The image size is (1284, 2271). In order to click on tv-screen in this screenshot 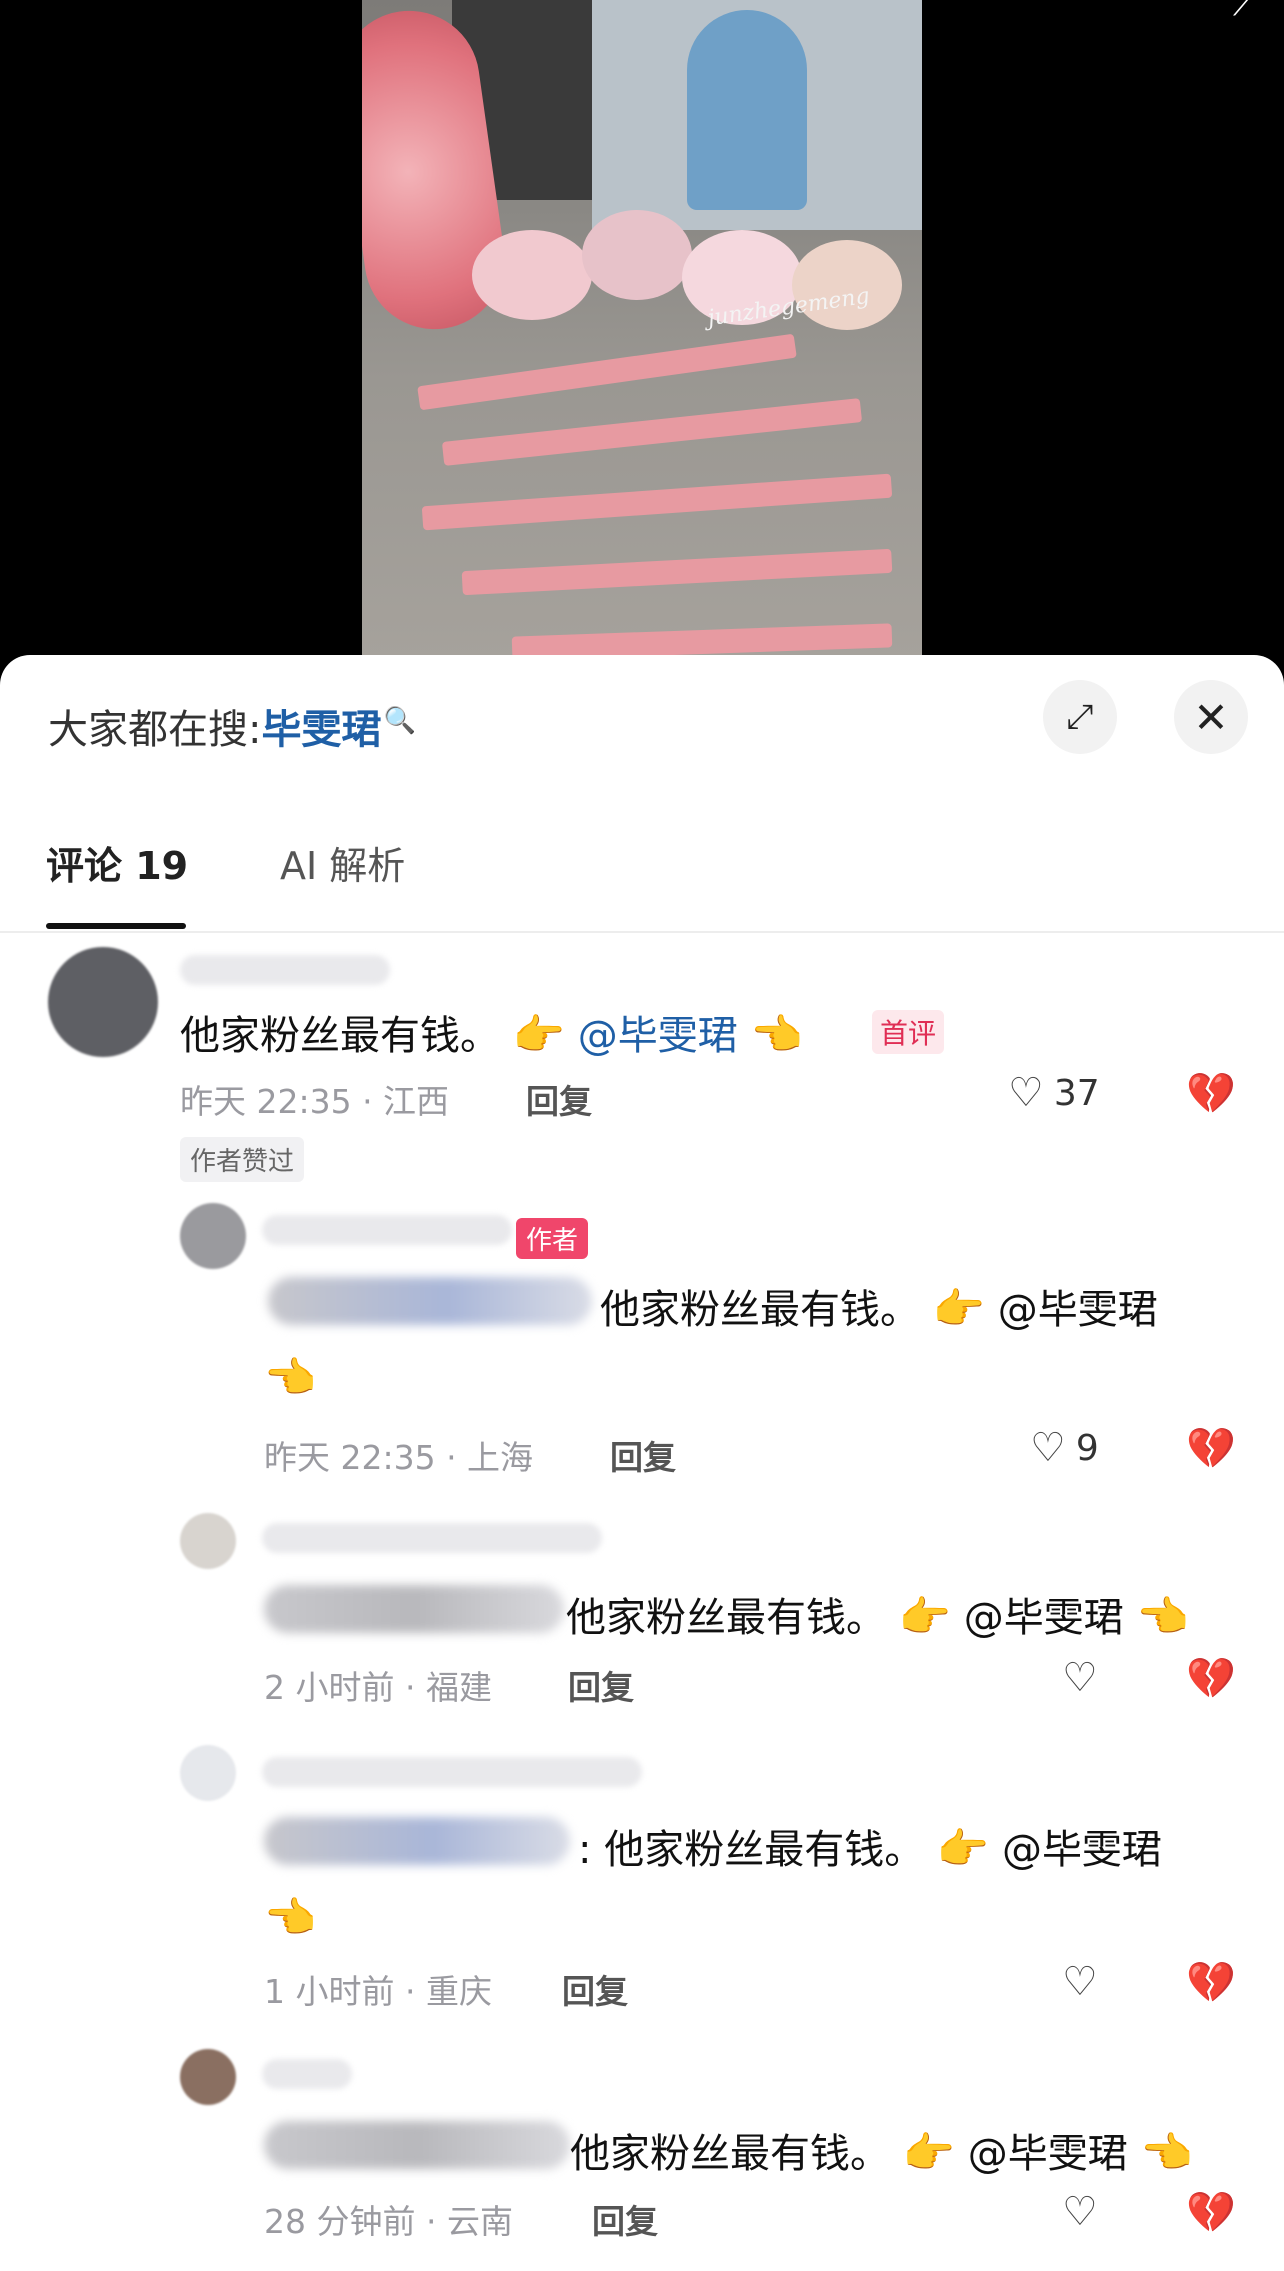, I will do `click(757, 115)`.